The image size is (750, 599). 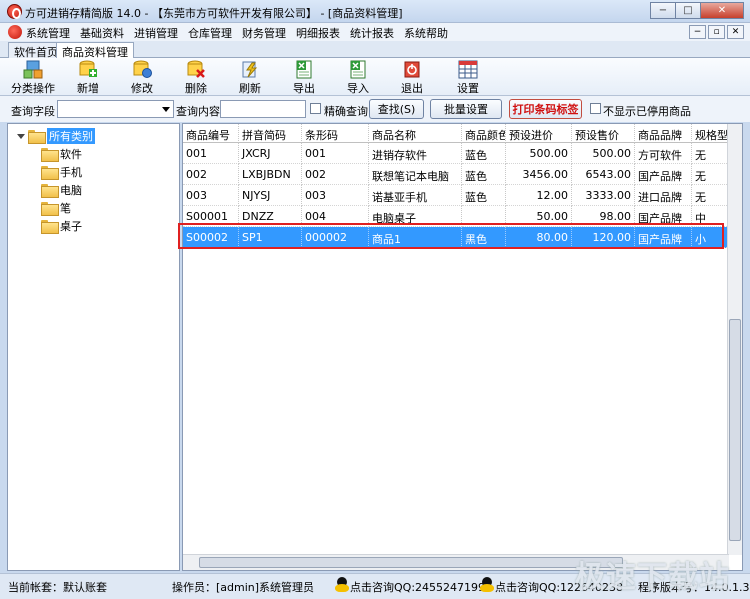 What do you see at coordinates (315, 108) in the screenshot?
I see `exact-query-checkbox` at bounding box center [315, 108].